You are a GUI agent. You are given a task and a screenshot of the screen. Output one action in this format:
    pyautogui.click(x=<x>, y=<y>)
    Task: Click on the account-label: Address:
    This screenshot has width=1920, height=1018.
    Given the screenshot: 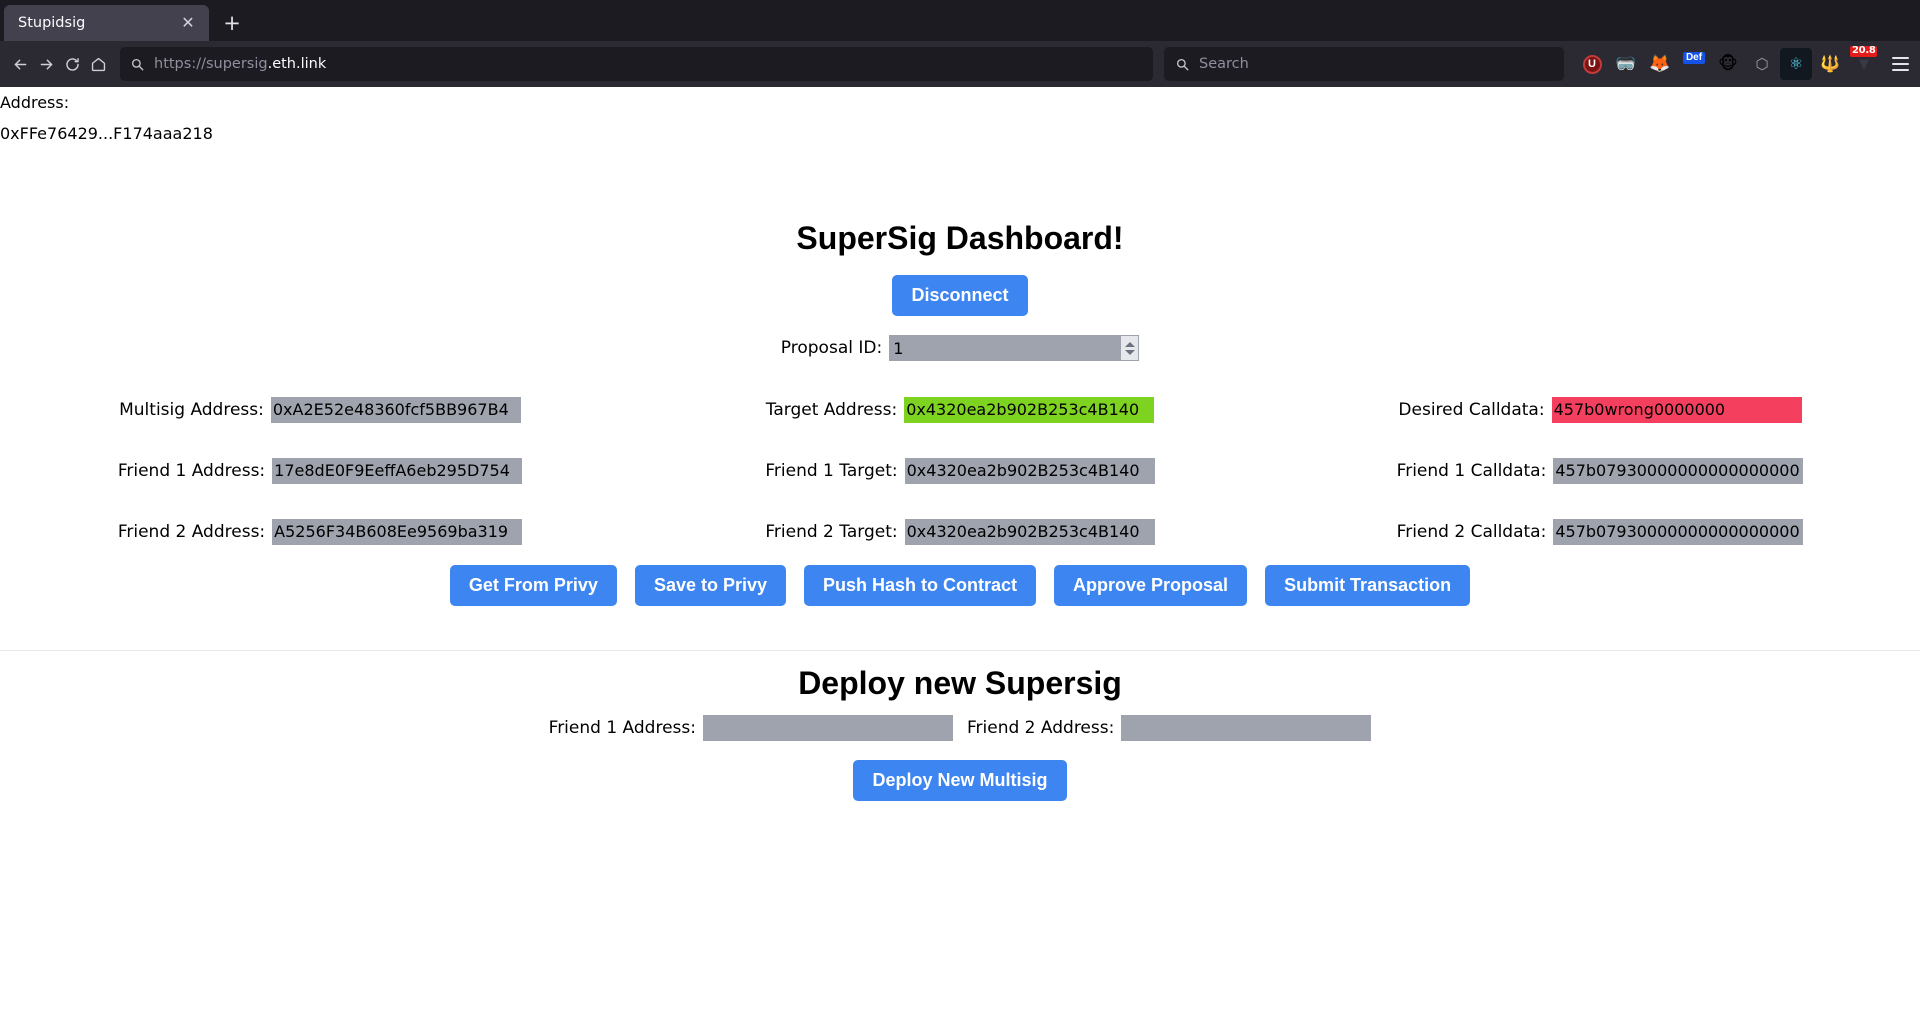 What is the action you would take?
    pyautogui.click(x=35, y=102)
    